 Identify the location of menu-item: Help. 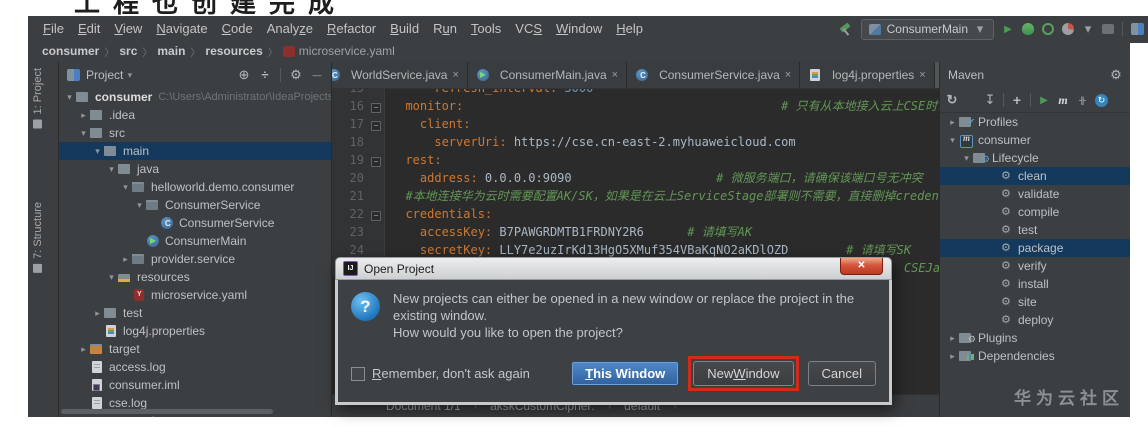
(629, 28).